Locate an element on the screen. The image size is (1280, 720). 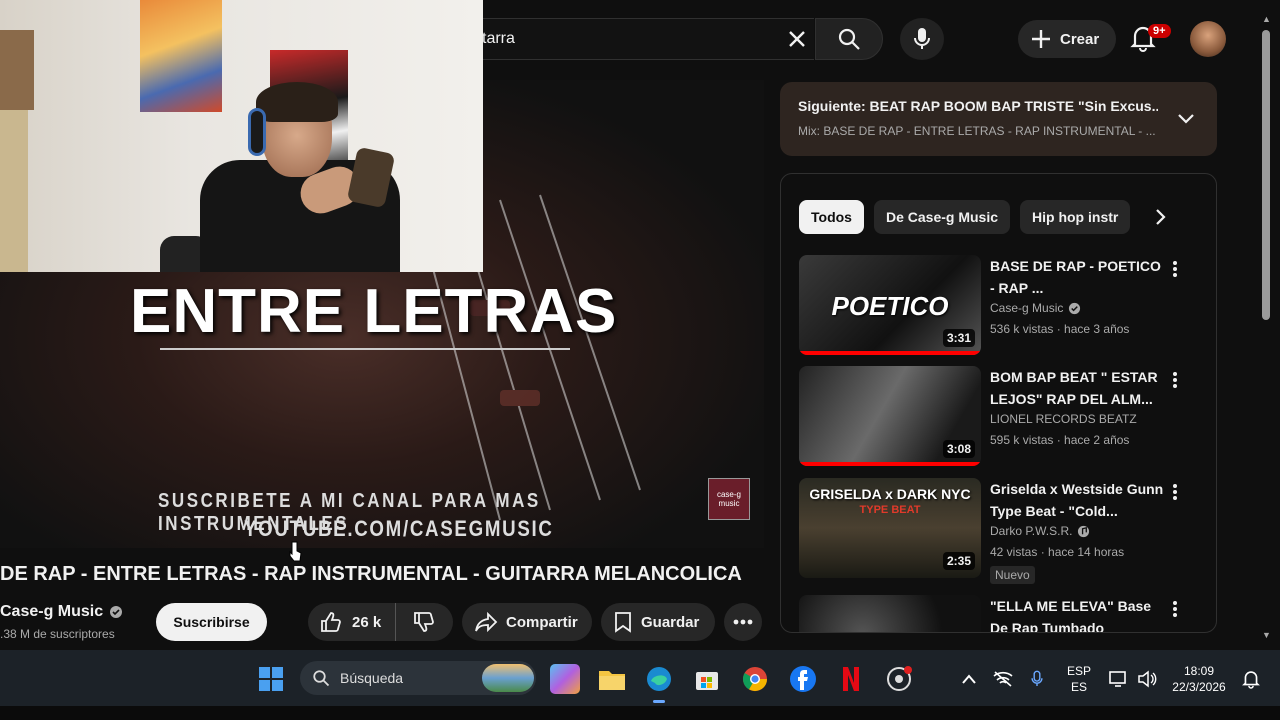
save-button: Guardar is located at coordinates (658, 622).